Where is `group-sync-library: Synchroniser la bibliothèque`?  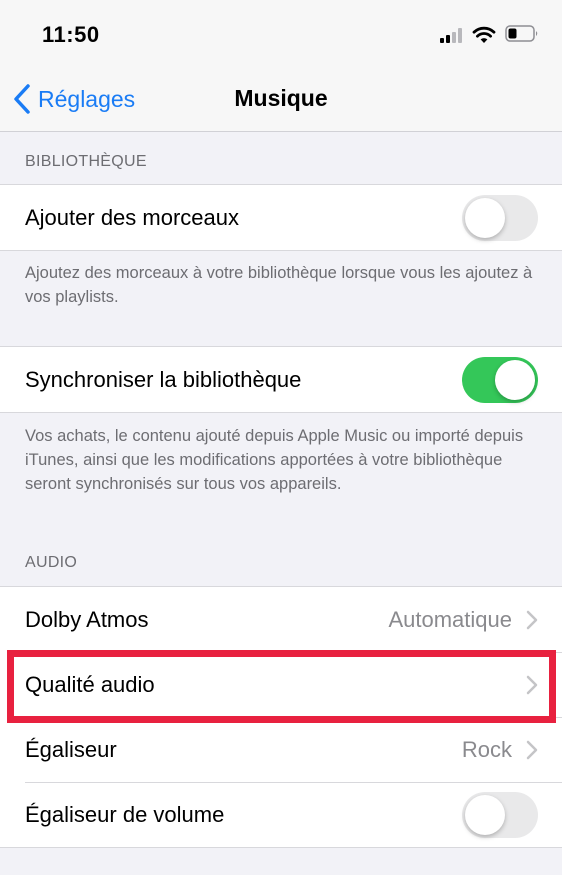
group-sync-library: Synchroniser la bibliothèque is located at coordinates (281, 379).